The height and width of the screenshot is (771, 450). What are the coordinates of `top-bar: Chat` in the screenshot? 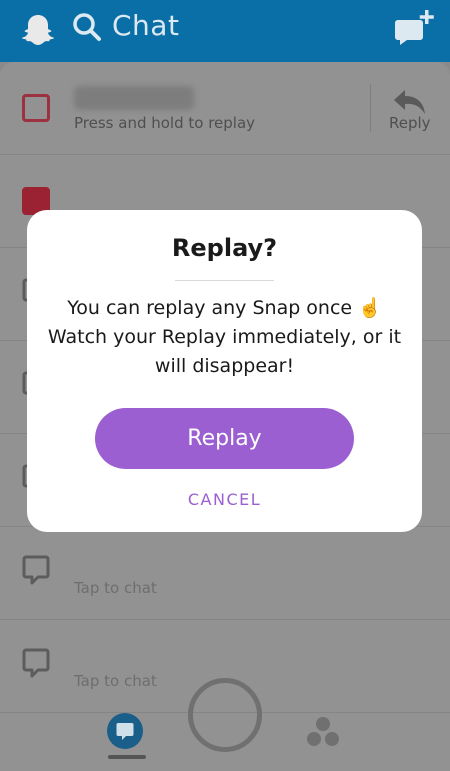 It's located at (225, 31).